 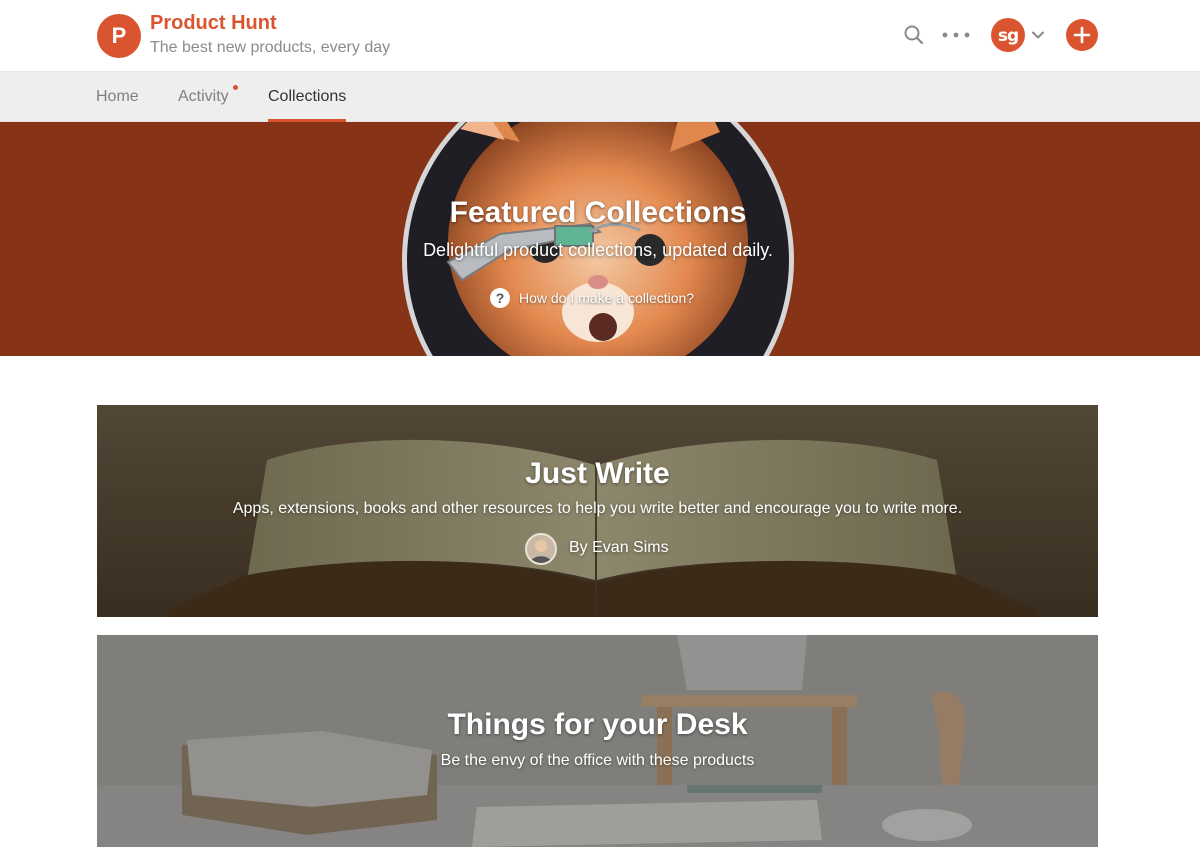 I want to click on product-hunt-logo: P, so click(x=119, y=36).